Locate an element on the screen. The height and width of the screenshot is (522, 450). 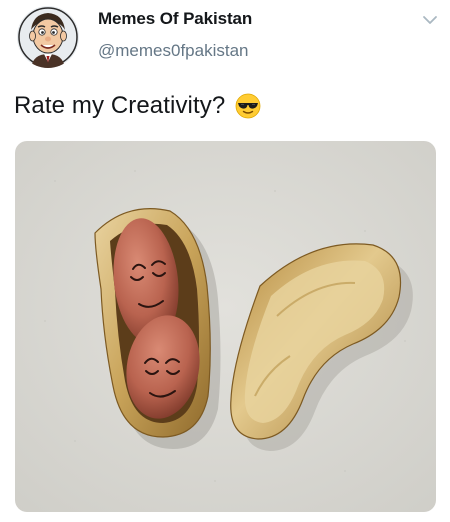
cartoon-face-avatar is located at coordinates (48, 37).